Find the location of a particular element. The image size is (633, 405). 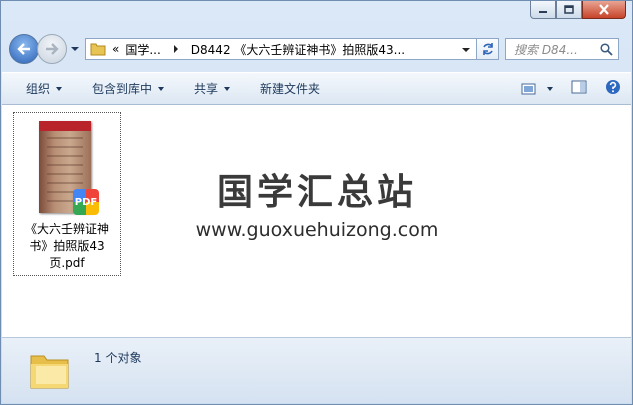

maximize-icon is located at coordinates (569, 9).